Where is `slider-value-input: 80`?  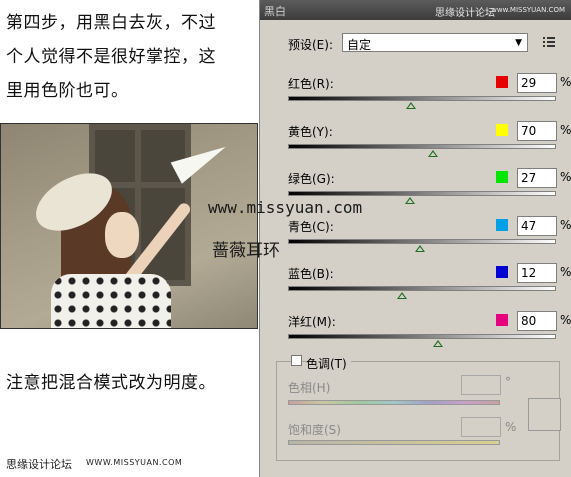
slider-value-input: 80 is located at coordinates (537, 321).